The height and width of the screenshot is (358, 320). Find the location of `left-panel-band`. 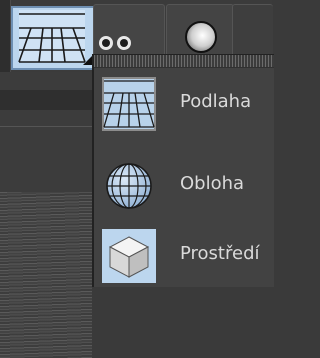

left-panel-band is located at coordinates (46, 100).